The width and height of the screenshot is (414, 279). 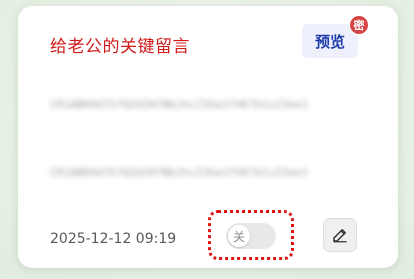 What do you see at coordinates (120, 47) in the screenshot?
I see `message-title: 给老公的关键留言` at bounding box center [120, 47].